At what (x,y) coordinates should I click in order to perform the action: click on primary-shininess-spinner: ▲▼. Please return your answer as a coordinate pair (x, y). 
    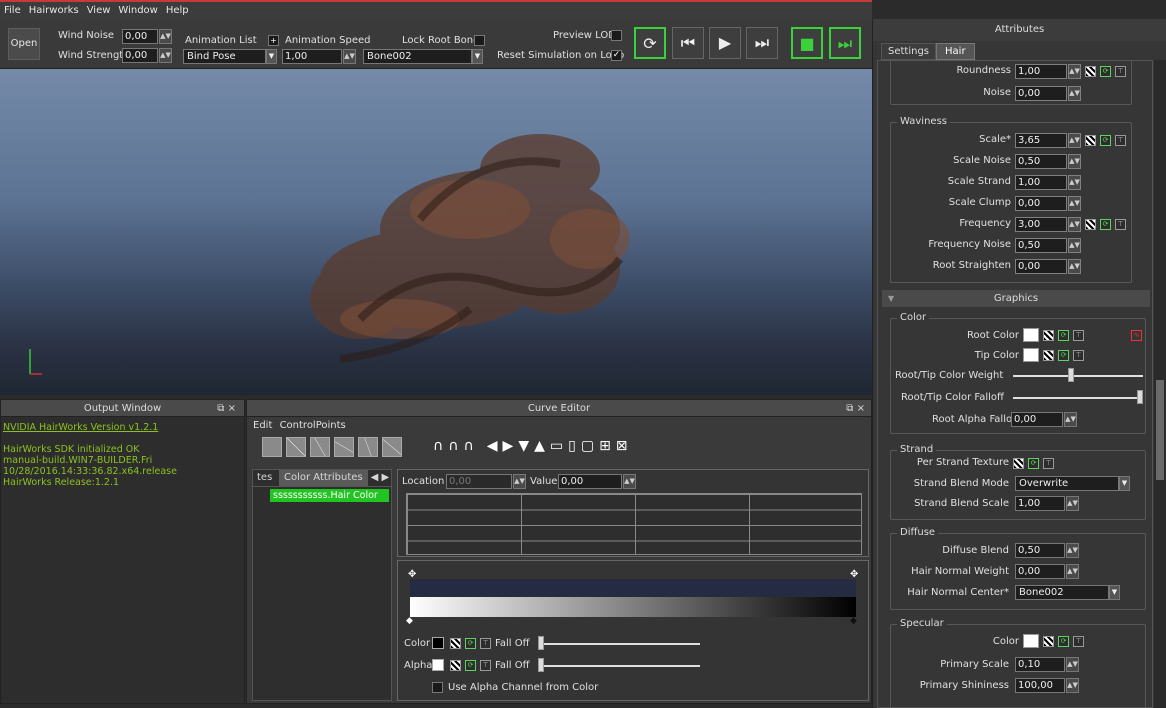
    Looking at the image, I should click on (1072, 685).